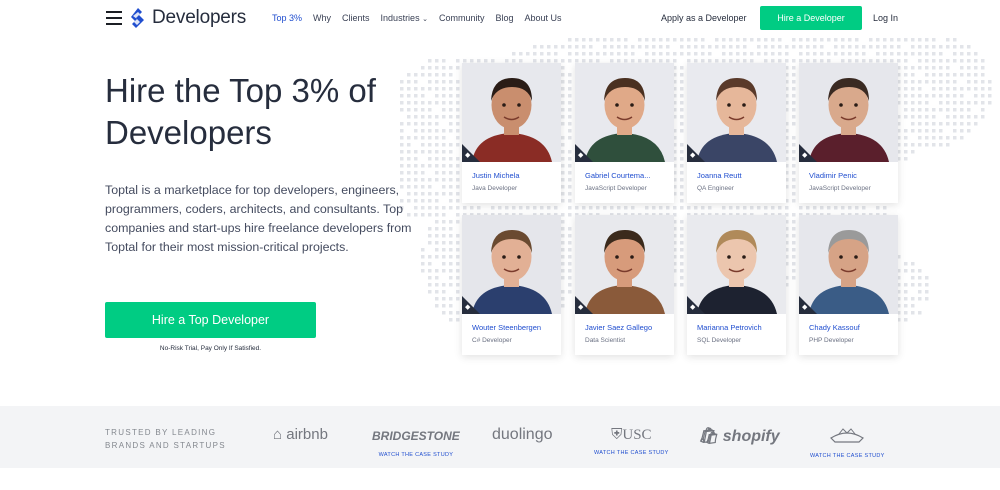 This screenshot has height=490, width=1000. I want to click on developer-card: ◆ Javier Saez Gallego Data Scientist, so click(624, 285).